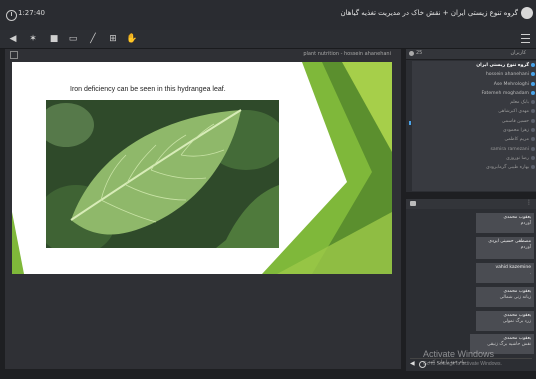 The height and width of the screenshot is (379, 536). What do you see at coordinates (474, 139) in the screenshot?
I see `list-item: مریم کاظمی` at bounding box center [474, 139].